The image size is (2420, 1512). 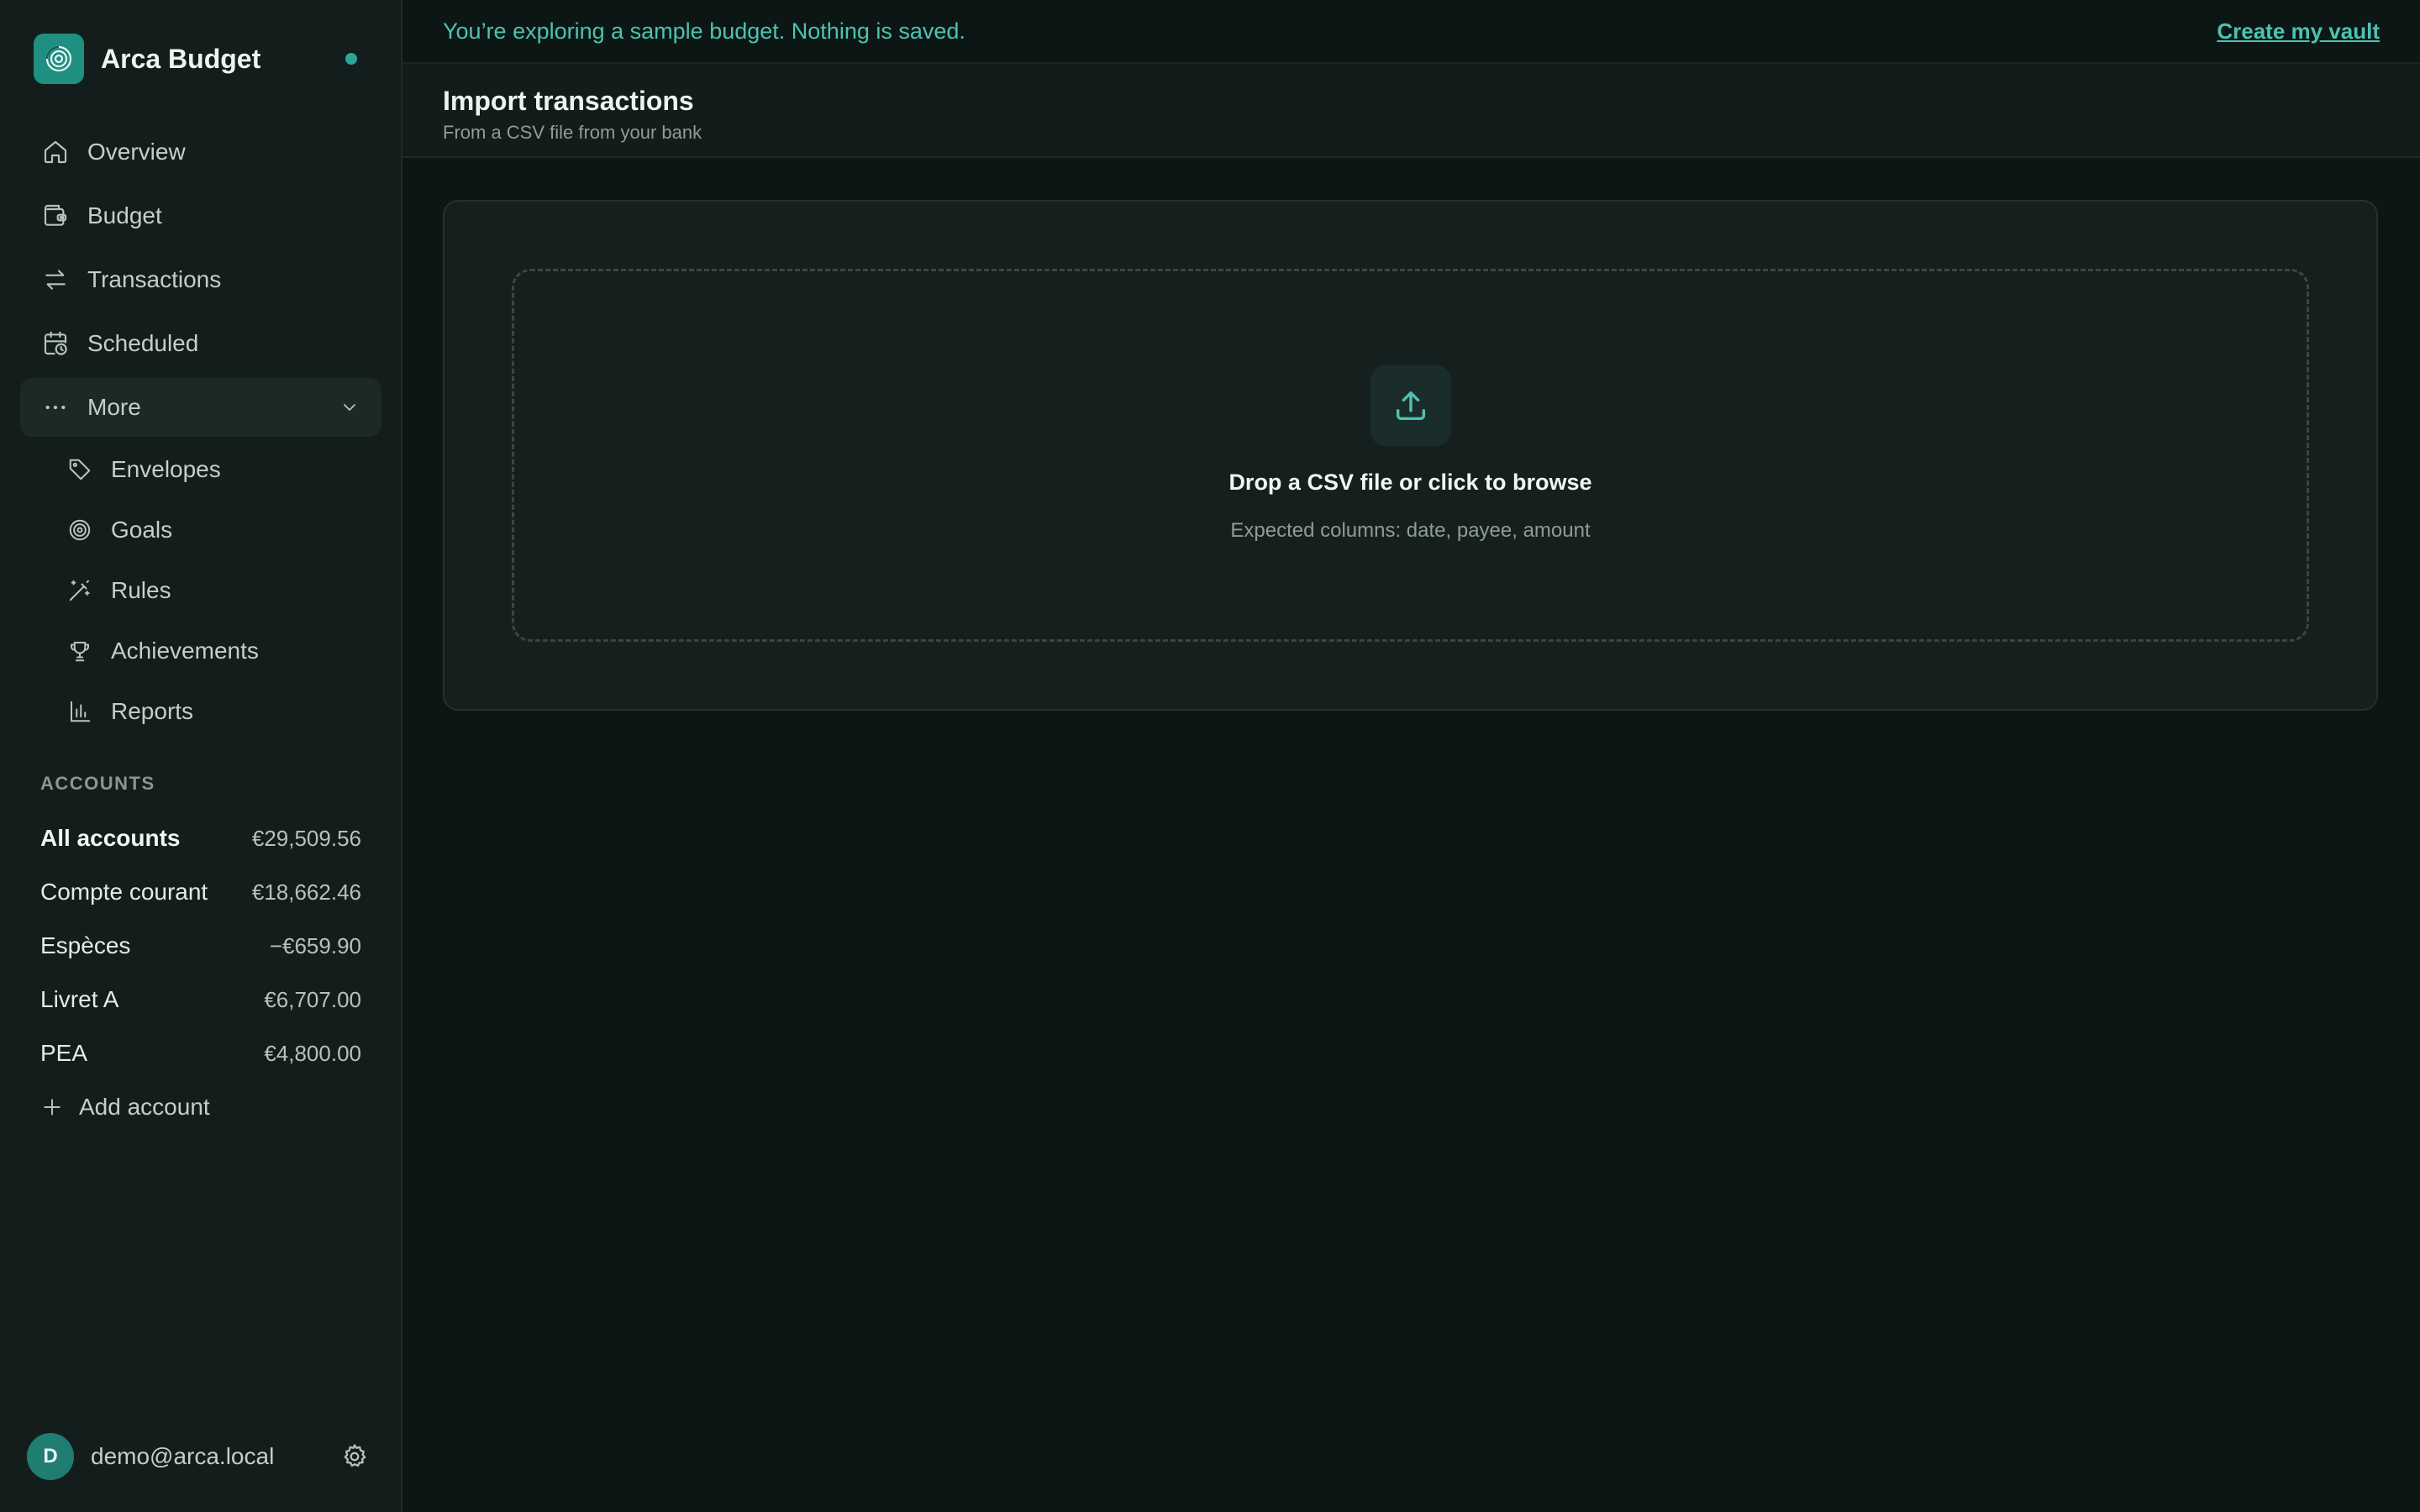 I want to click on nav-item-transactions: Transactions, so click(x=200, y=279).